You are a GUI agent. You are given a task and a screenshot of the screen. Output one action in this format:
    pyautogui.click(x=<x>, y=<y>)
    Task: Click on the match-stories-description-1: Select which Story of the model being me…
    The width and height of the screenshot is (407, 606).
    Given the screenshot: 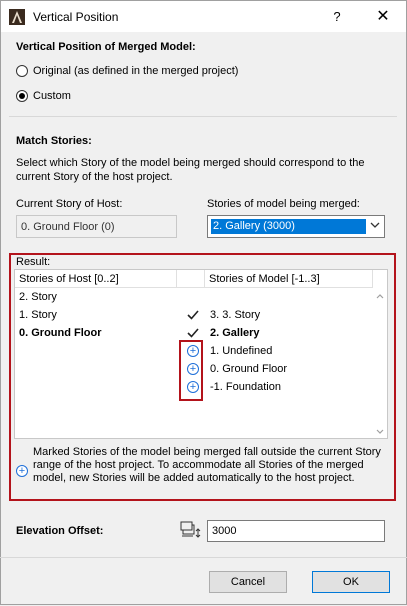 What is the action you would take?
    pyautogui.click(x=190, y=163)
    